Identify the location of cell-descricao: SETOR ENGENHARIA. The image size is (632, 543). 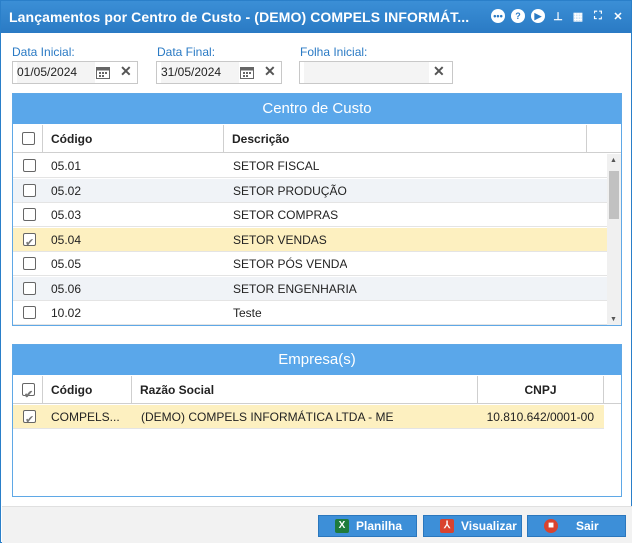
(295, 288).